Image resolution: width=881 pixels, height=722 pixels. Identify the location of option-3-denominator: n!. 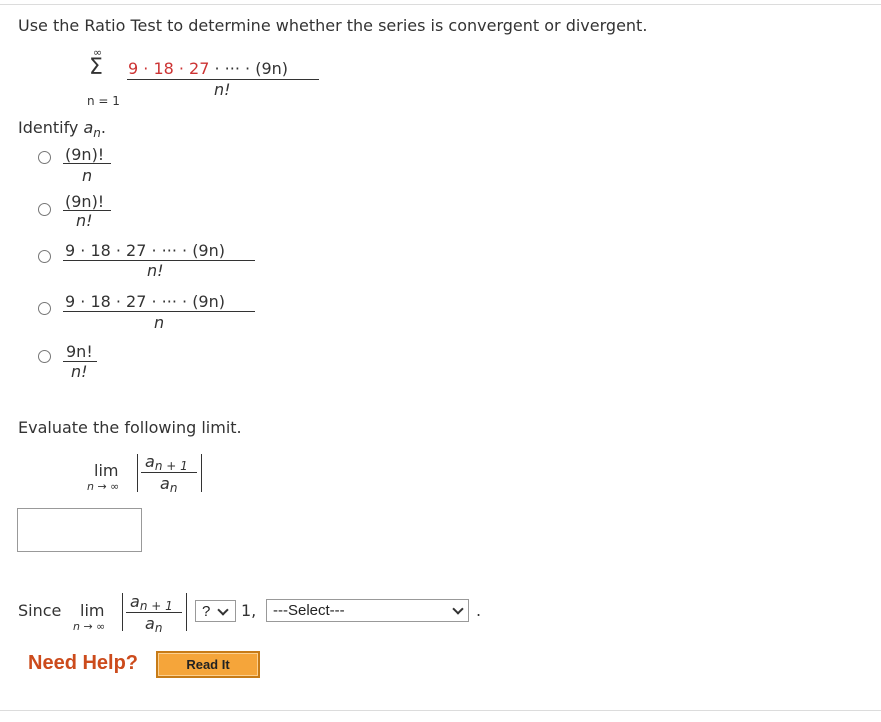
(155, 270).